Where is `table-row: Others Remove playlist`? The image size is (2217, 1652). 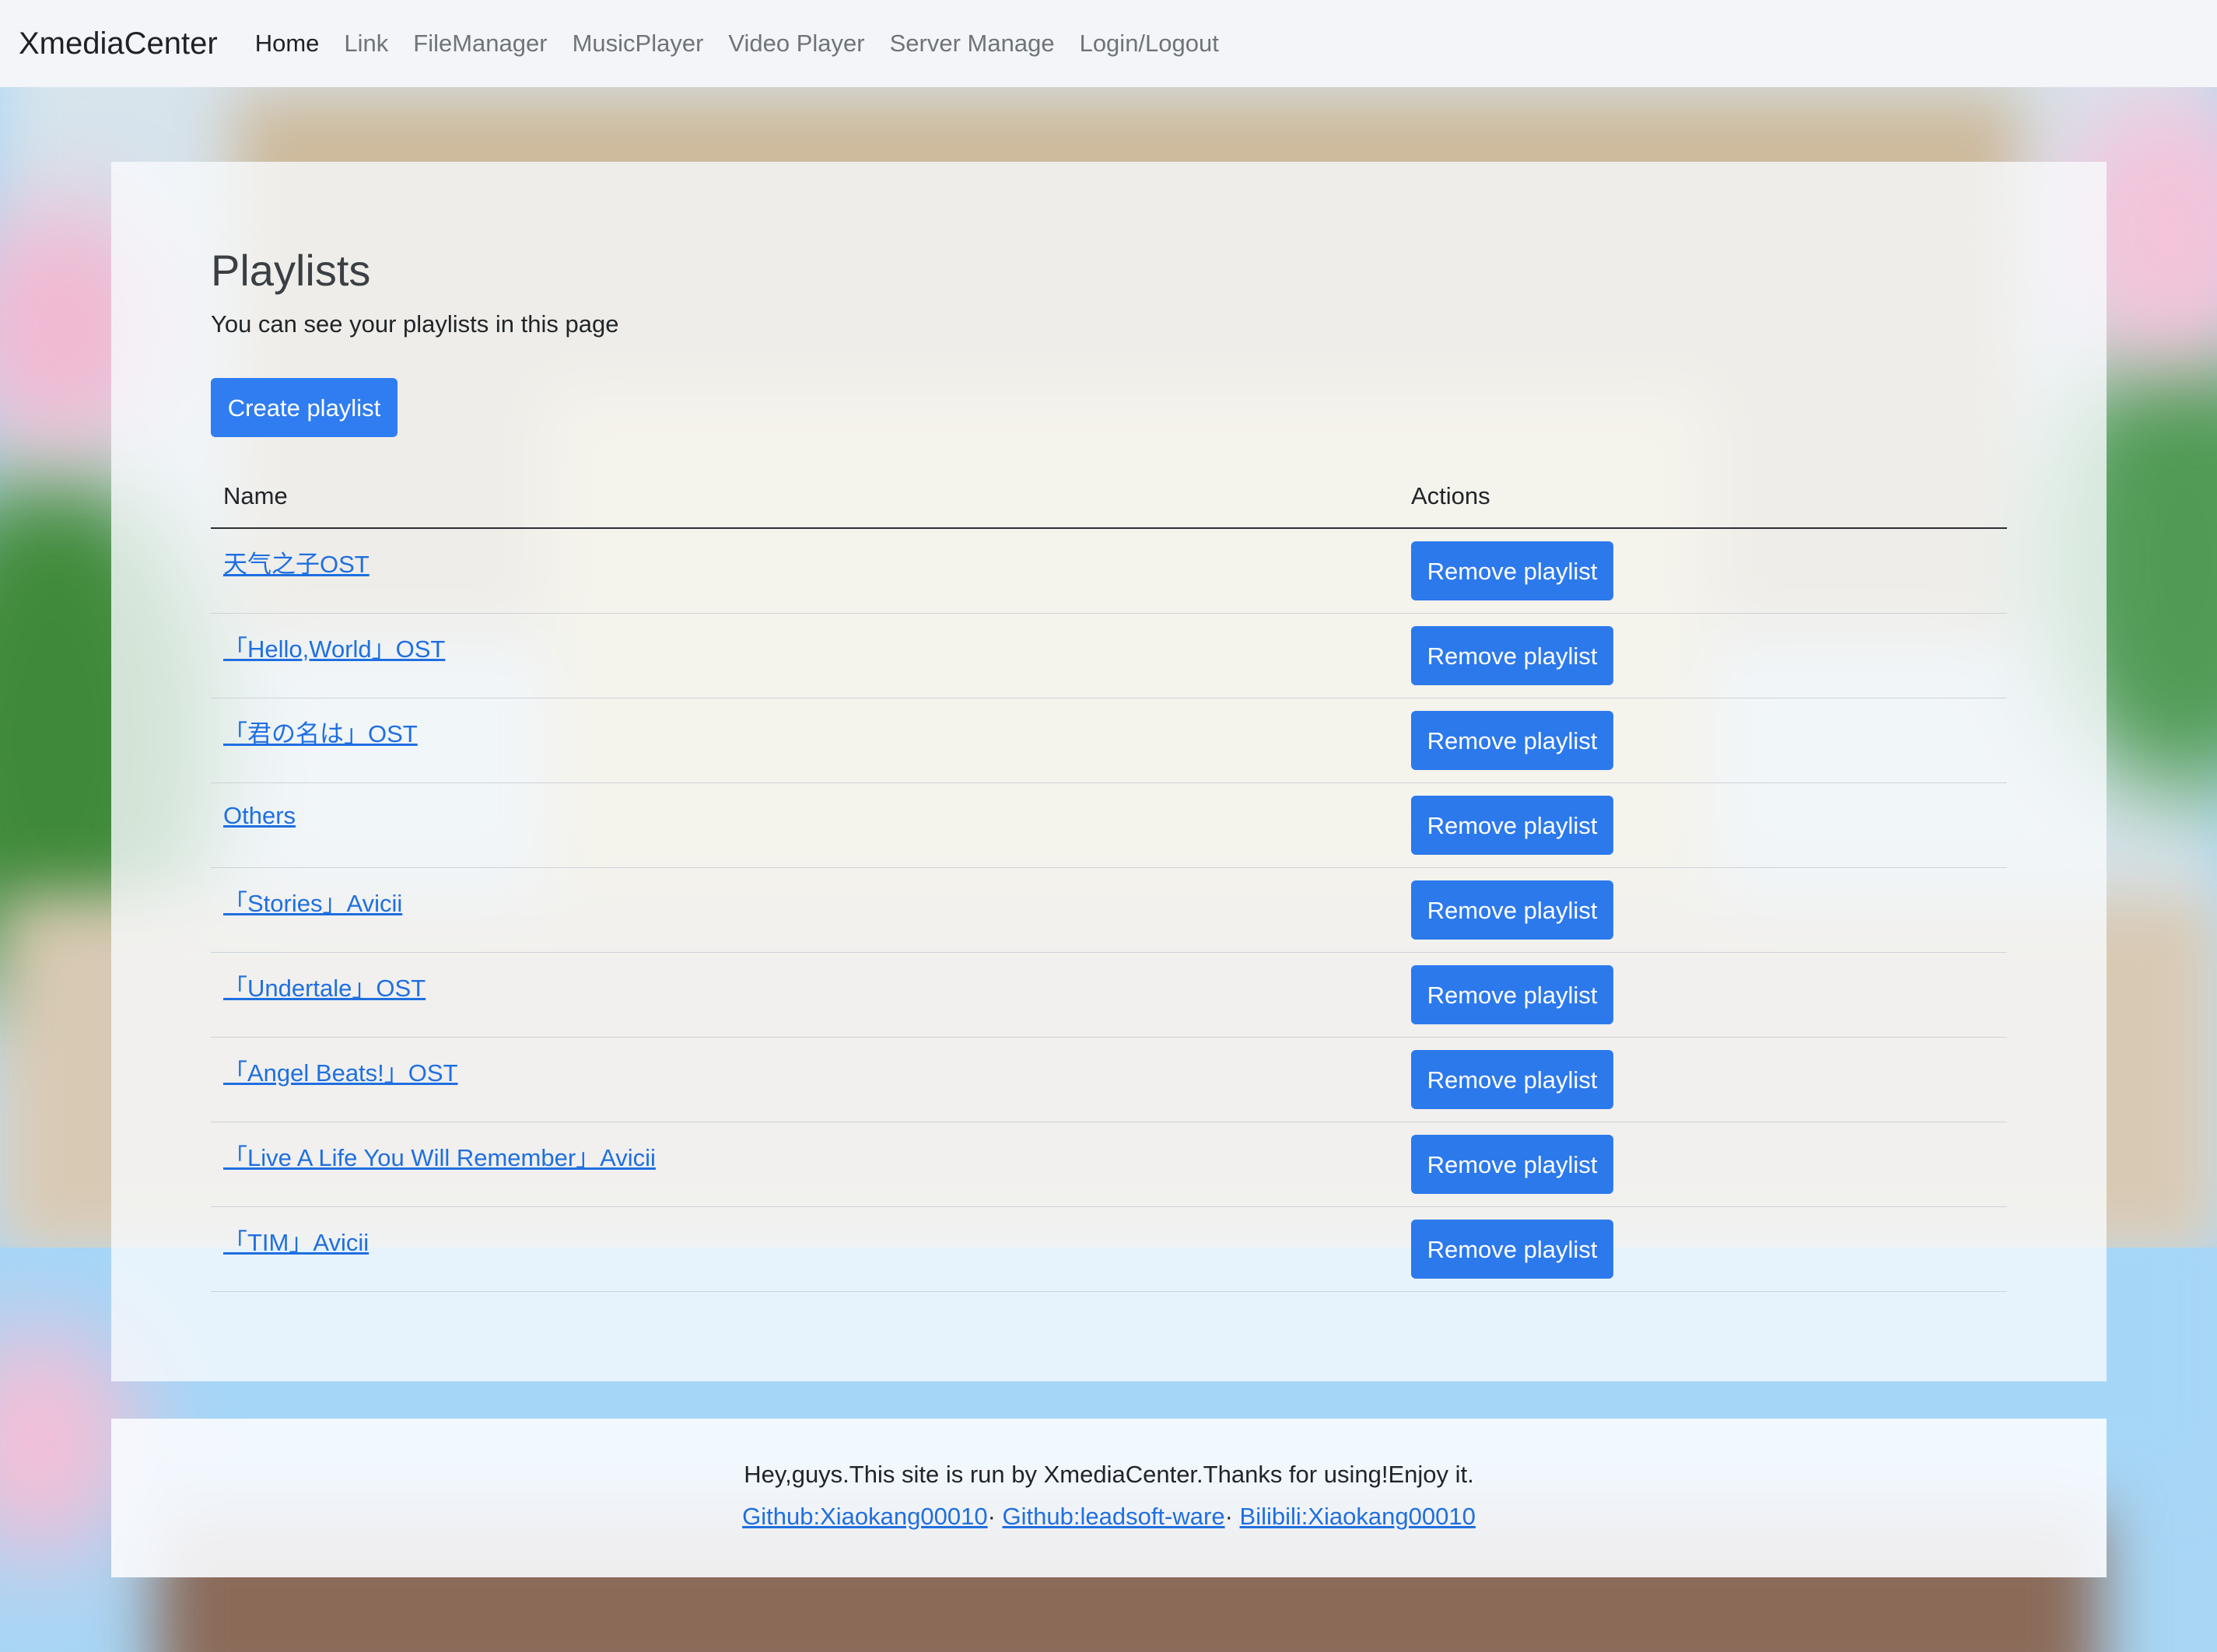
table-row: Others Remove playlist is located at coordinates (1109, 825).